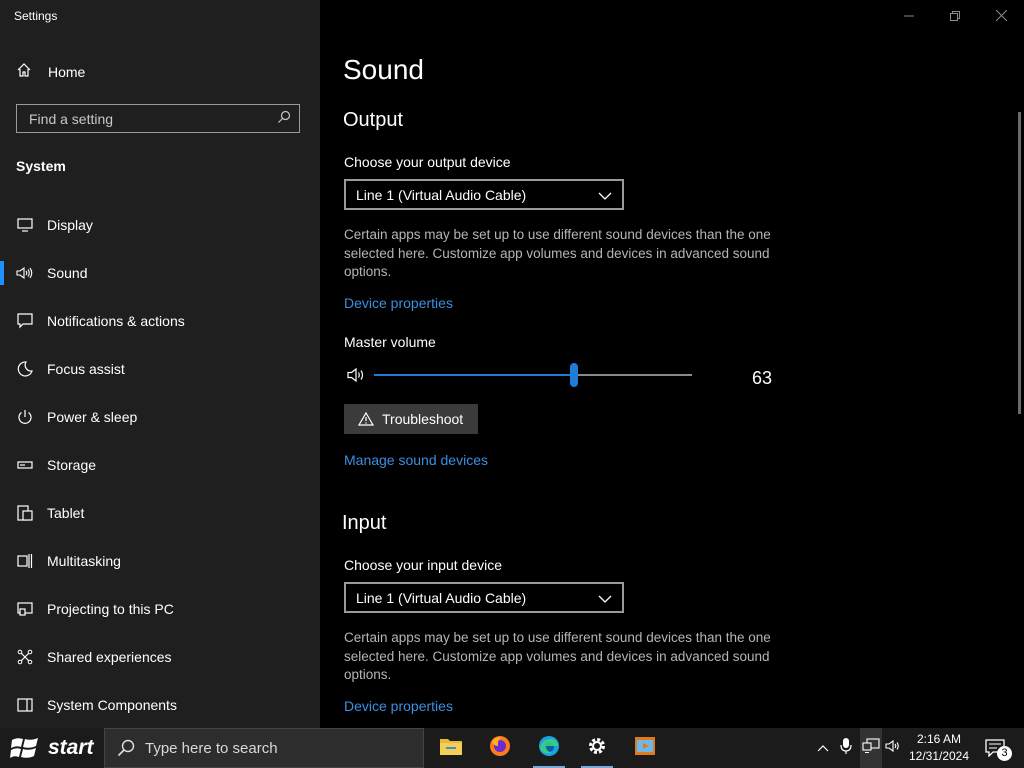 This screenshot has height=768, width=1024. What do you see at coordinates (92, 417) in the screenshot?
I see `sidebar-item-label: Power & sleep` at bounding box center [92, 417].